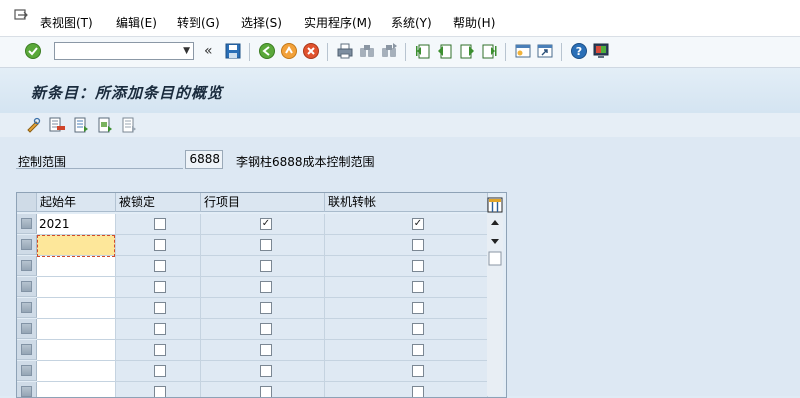 Image resolution: width=800 pixels, height=398 pixels. What do you see at coordinates (76, 224) in the screenshot?
I see `start-year-cell: 2021` at bounding box center [76, 224].